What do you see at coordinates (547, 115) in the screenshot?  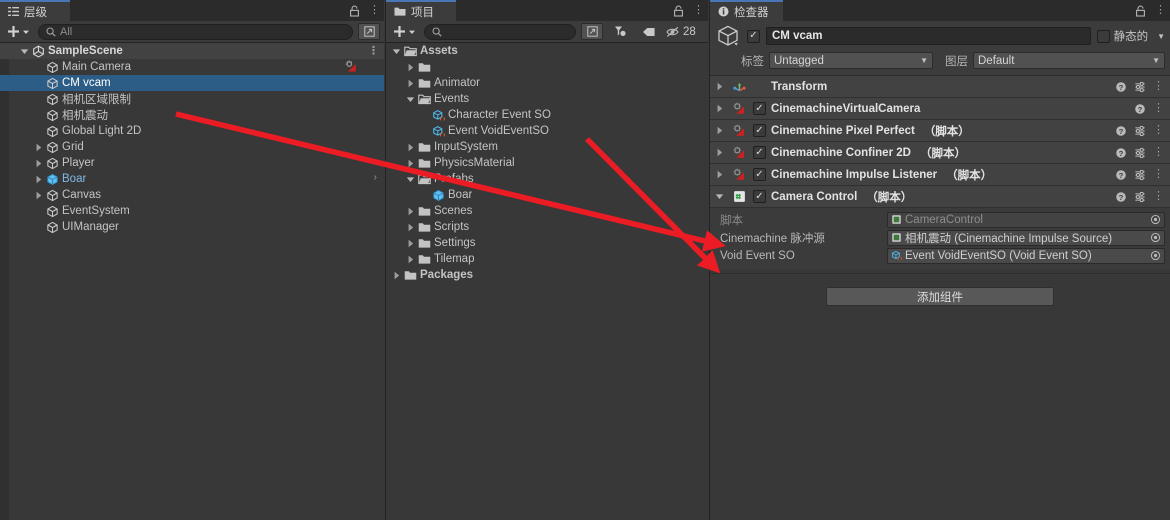 I see `project-row: Character Event SO` at bounding box center [547, 115].